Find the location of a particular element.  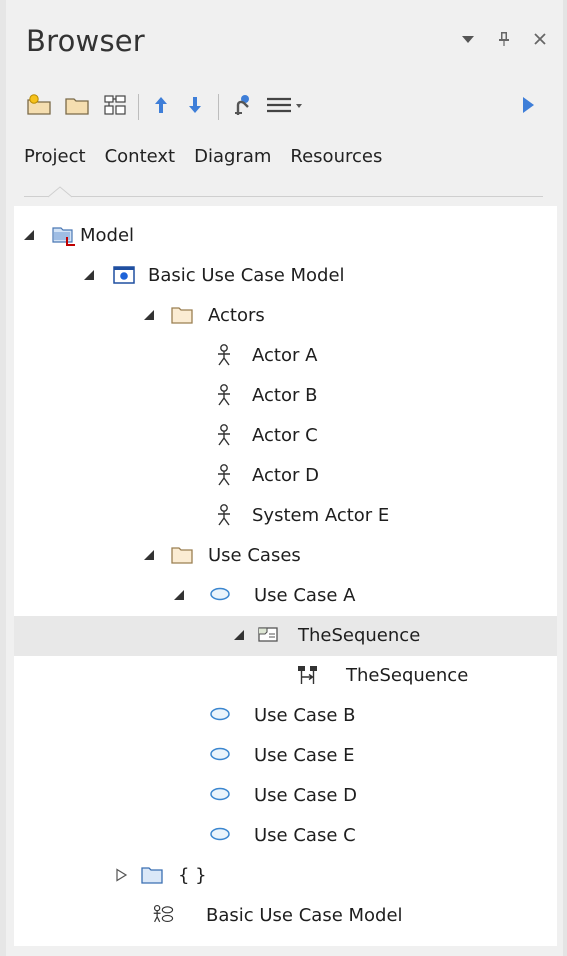

tab-underline is located at coordinates (283, 196).